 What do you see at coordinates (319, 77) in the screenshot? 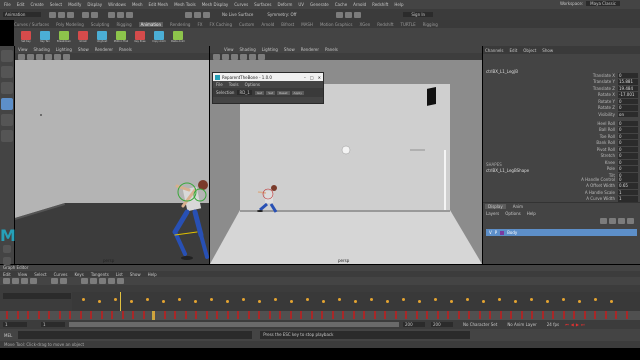
I see `close-icon: ✕` at bounding box center [319, 77].